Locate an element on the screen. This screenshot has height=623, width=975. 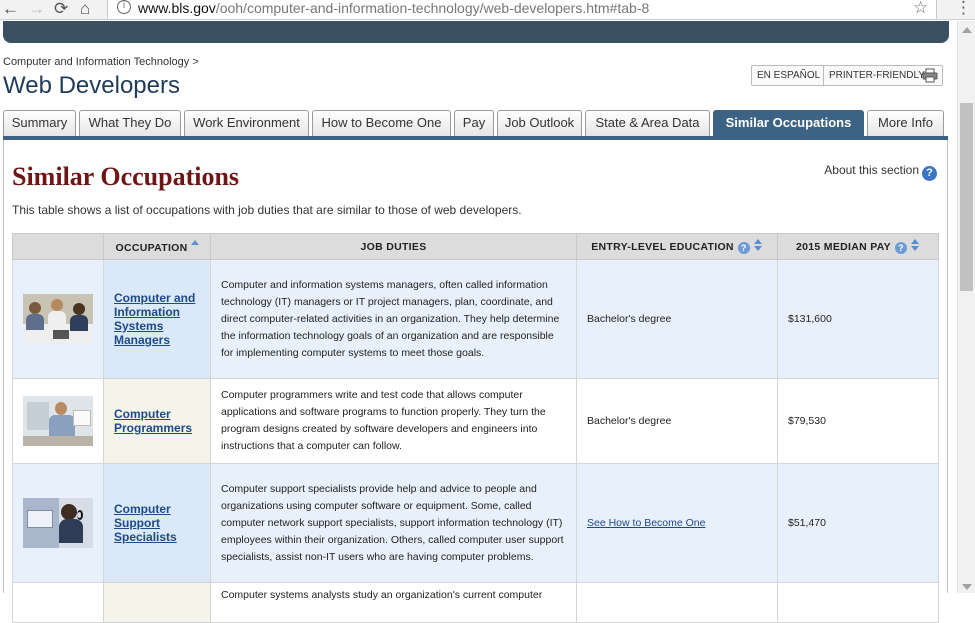
site-header-band is located at coordinates (476, 32).